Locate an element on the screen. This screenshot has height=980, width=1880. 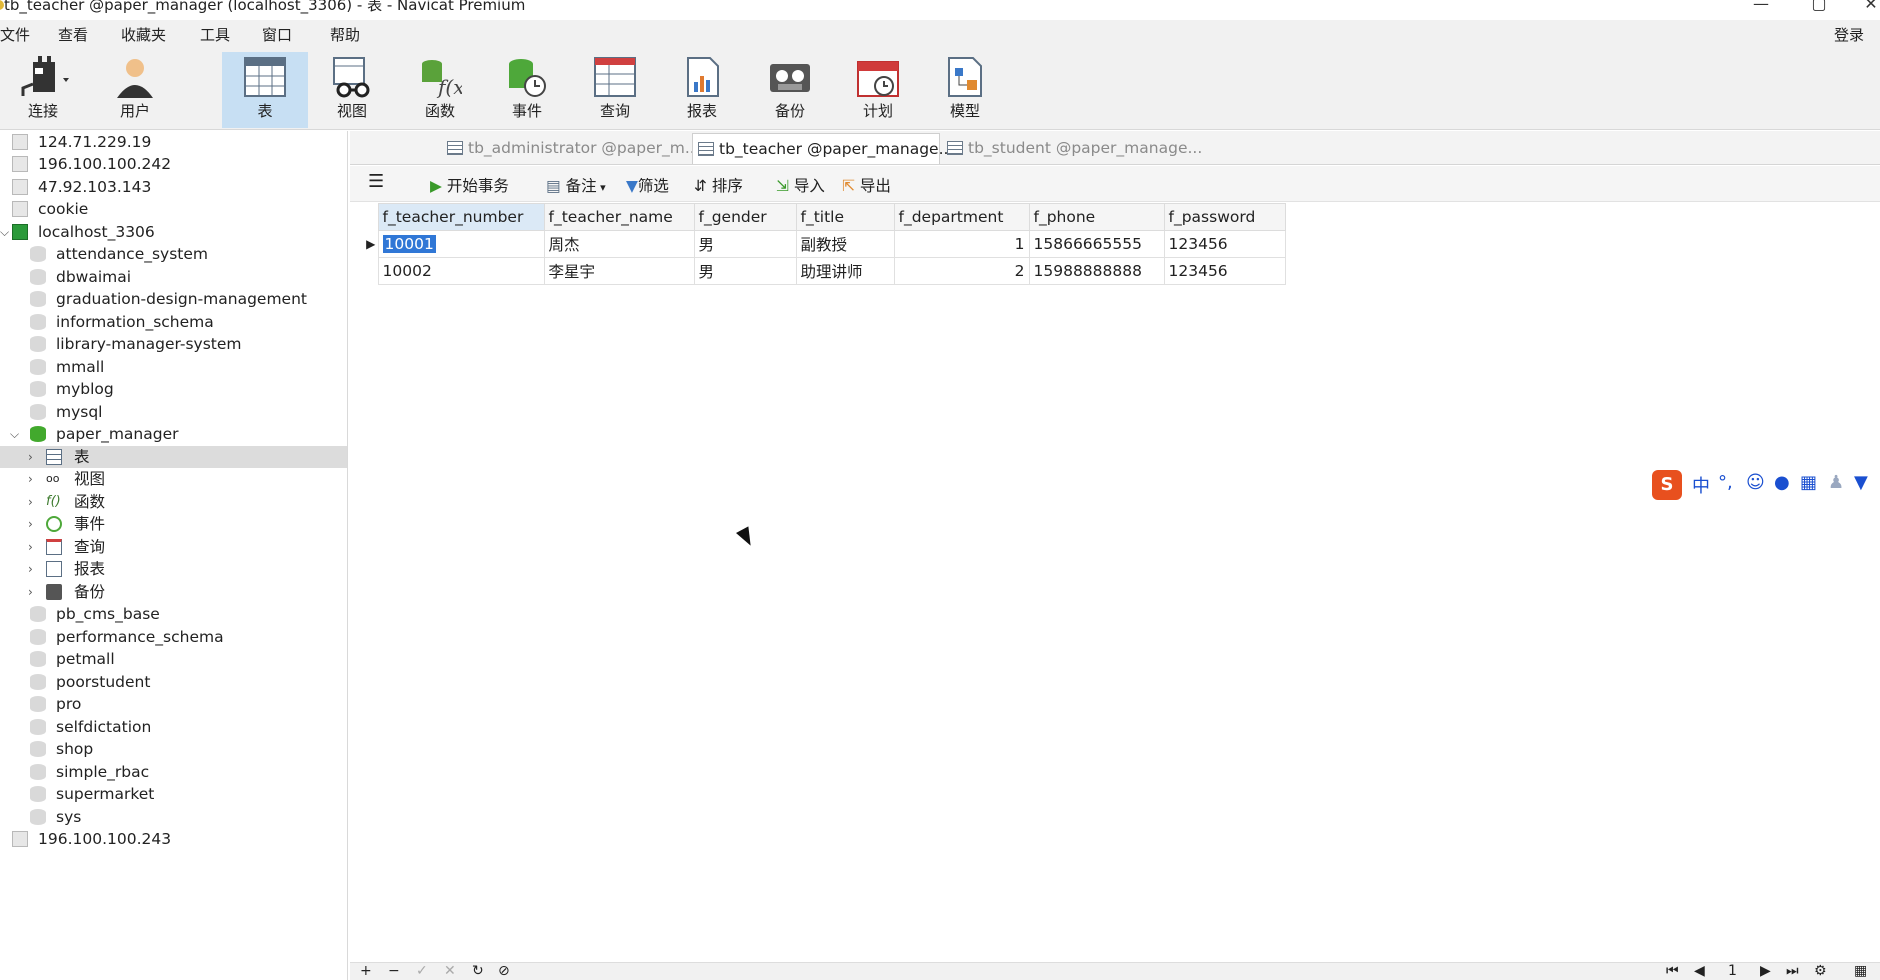
refresh-icon: ↻ is located at coordinates (478, 971).